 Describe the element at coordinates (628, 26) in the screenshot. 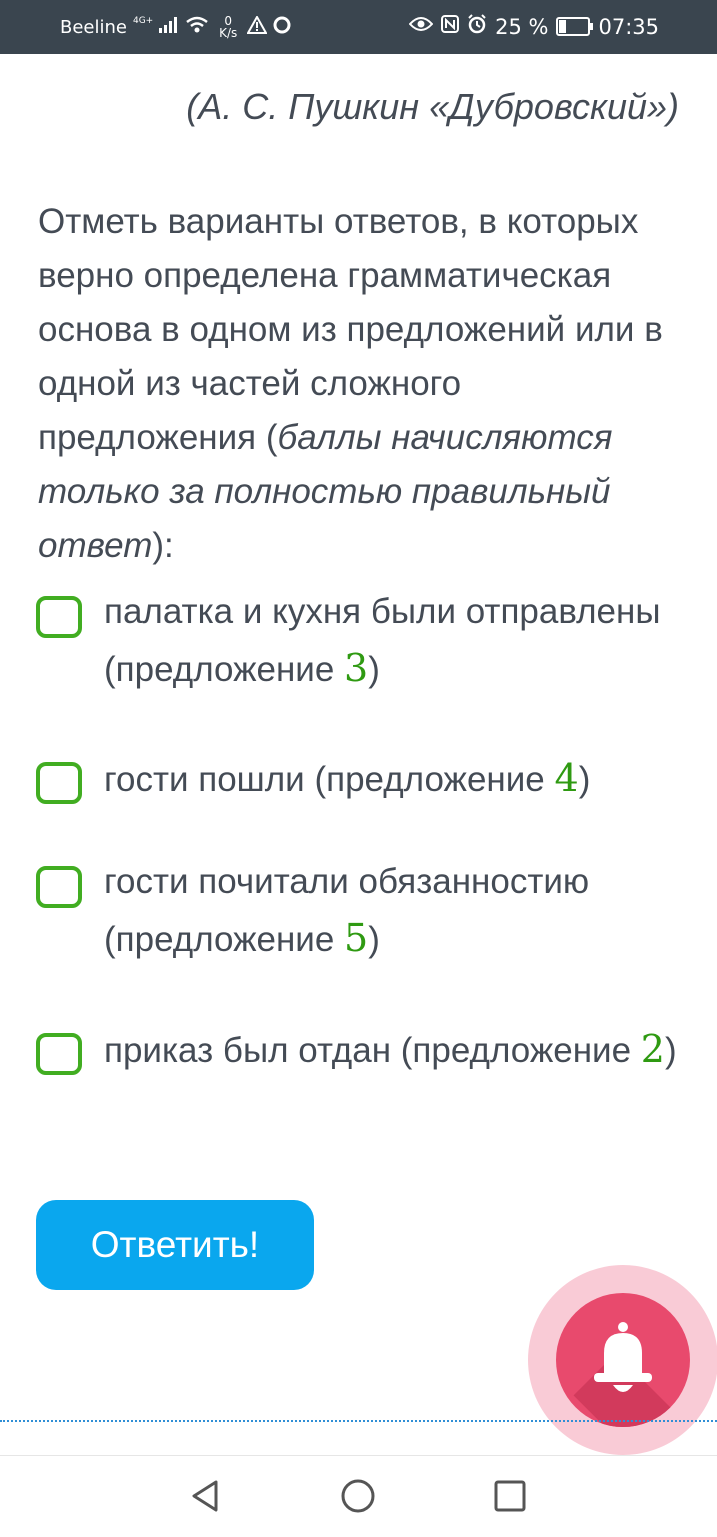

I see `clock: 07:35` at that location.